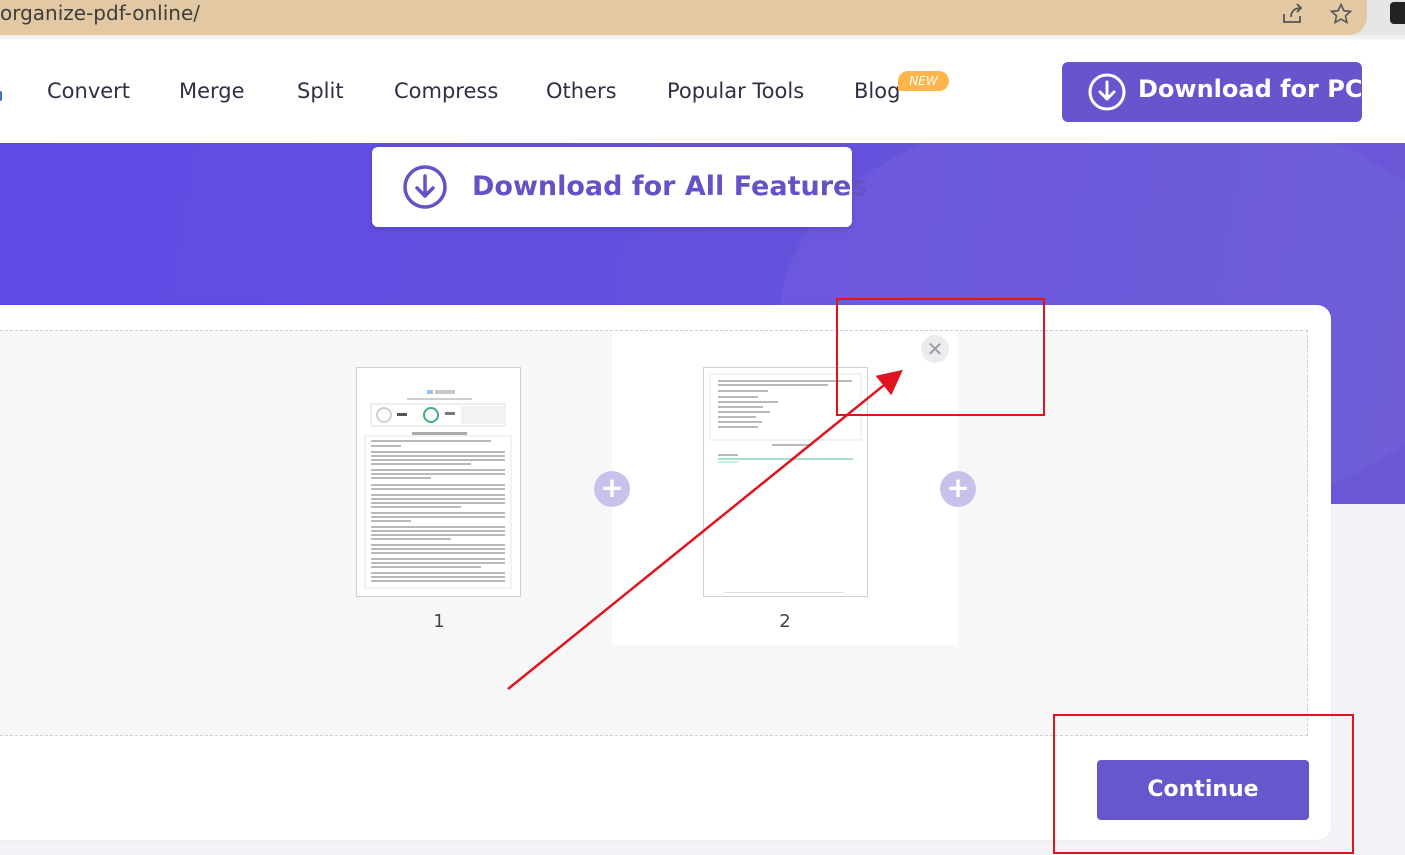 This screenshot has width=1405, height=855. What do you see at coordinates (735, 91) in the screenshot?
I see `nav-popular-tools: Popular Tools` at bounding box center [735, 91].